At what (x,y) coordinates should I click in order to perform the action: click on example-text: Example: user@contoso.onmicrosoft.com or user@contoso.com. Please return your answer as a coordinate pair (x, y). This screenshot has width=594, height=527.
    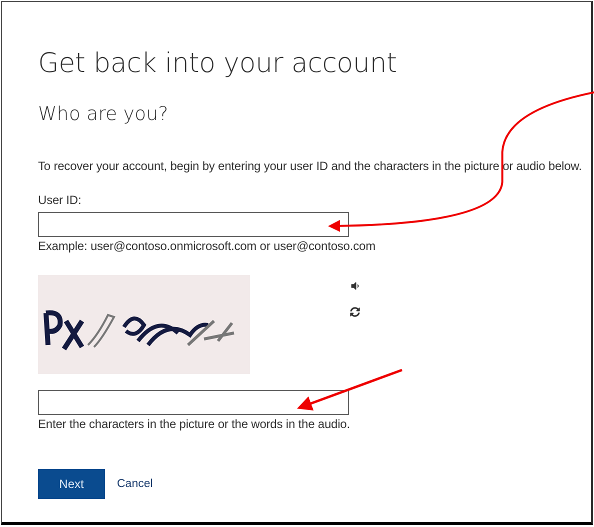
    Looking at the image, I should click on (207, 246).